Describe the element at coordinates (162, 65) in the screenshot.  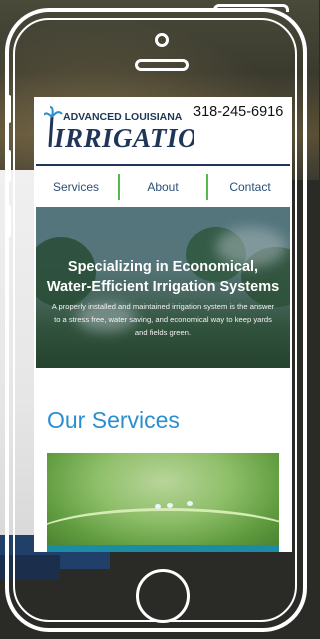
I see `speaker-grille` at that location.